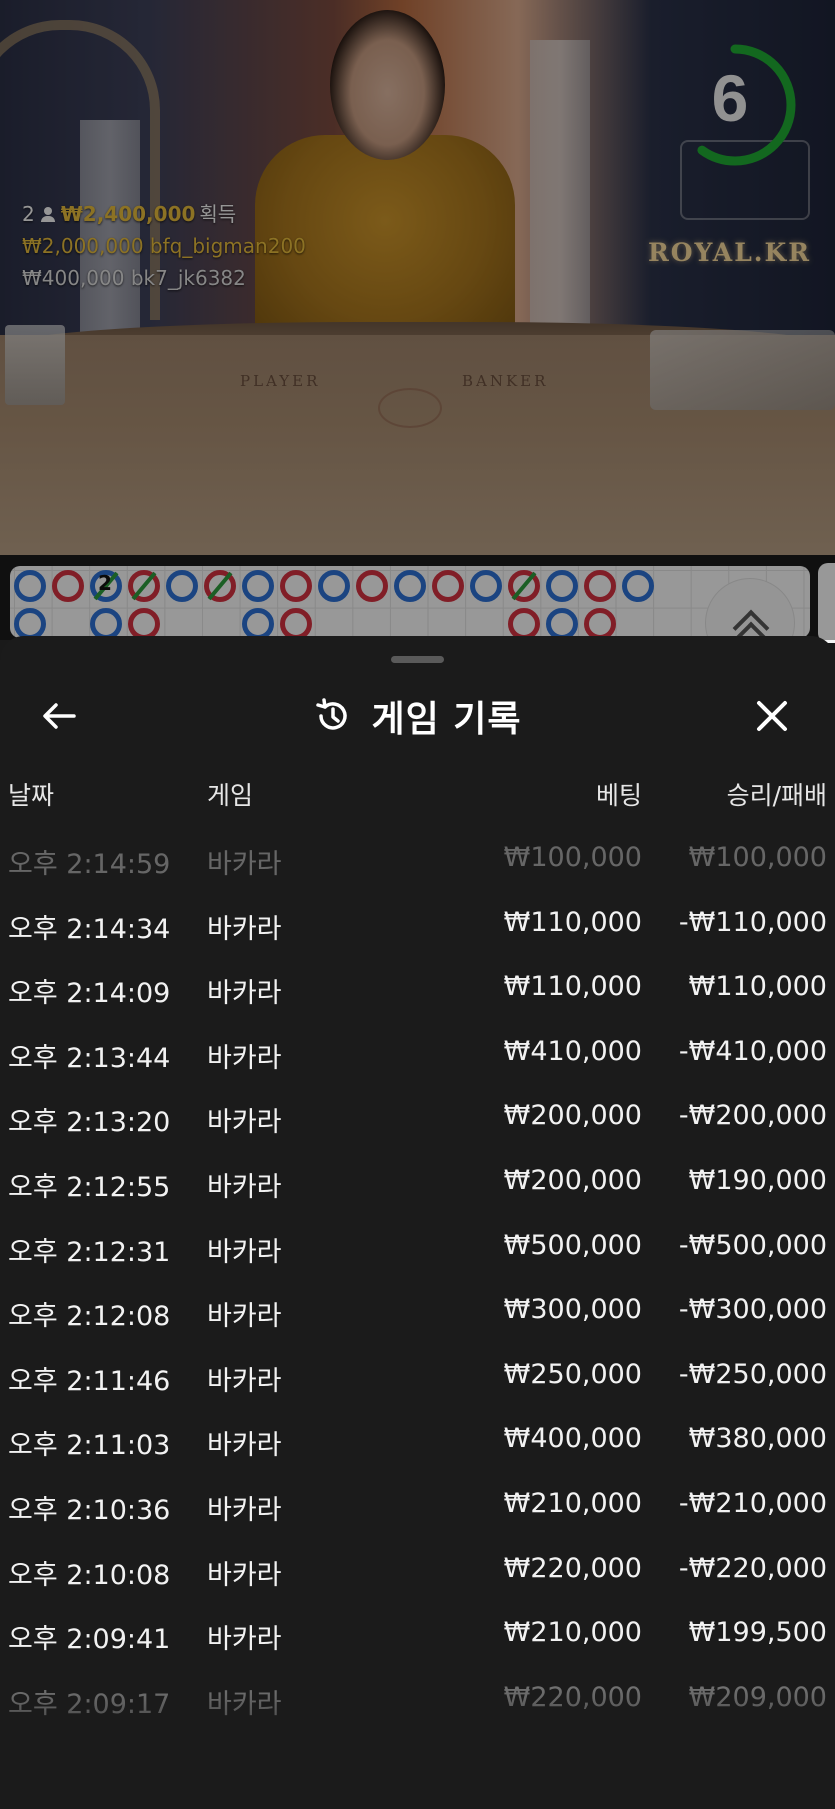 The width and height of the screenshot is (835, 1809). I want to click on sheet-header: 게임 기록, so click(417, 716).